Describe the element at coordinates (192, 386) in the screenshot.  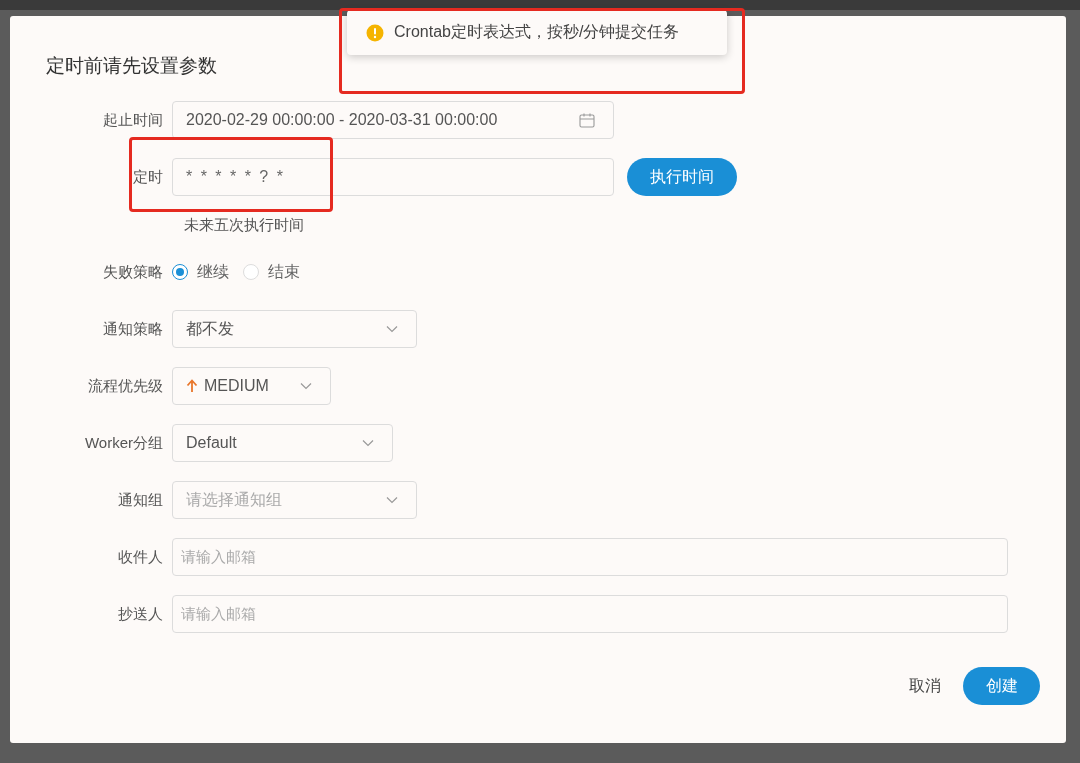
I see `arrow-up-icon` at that location.